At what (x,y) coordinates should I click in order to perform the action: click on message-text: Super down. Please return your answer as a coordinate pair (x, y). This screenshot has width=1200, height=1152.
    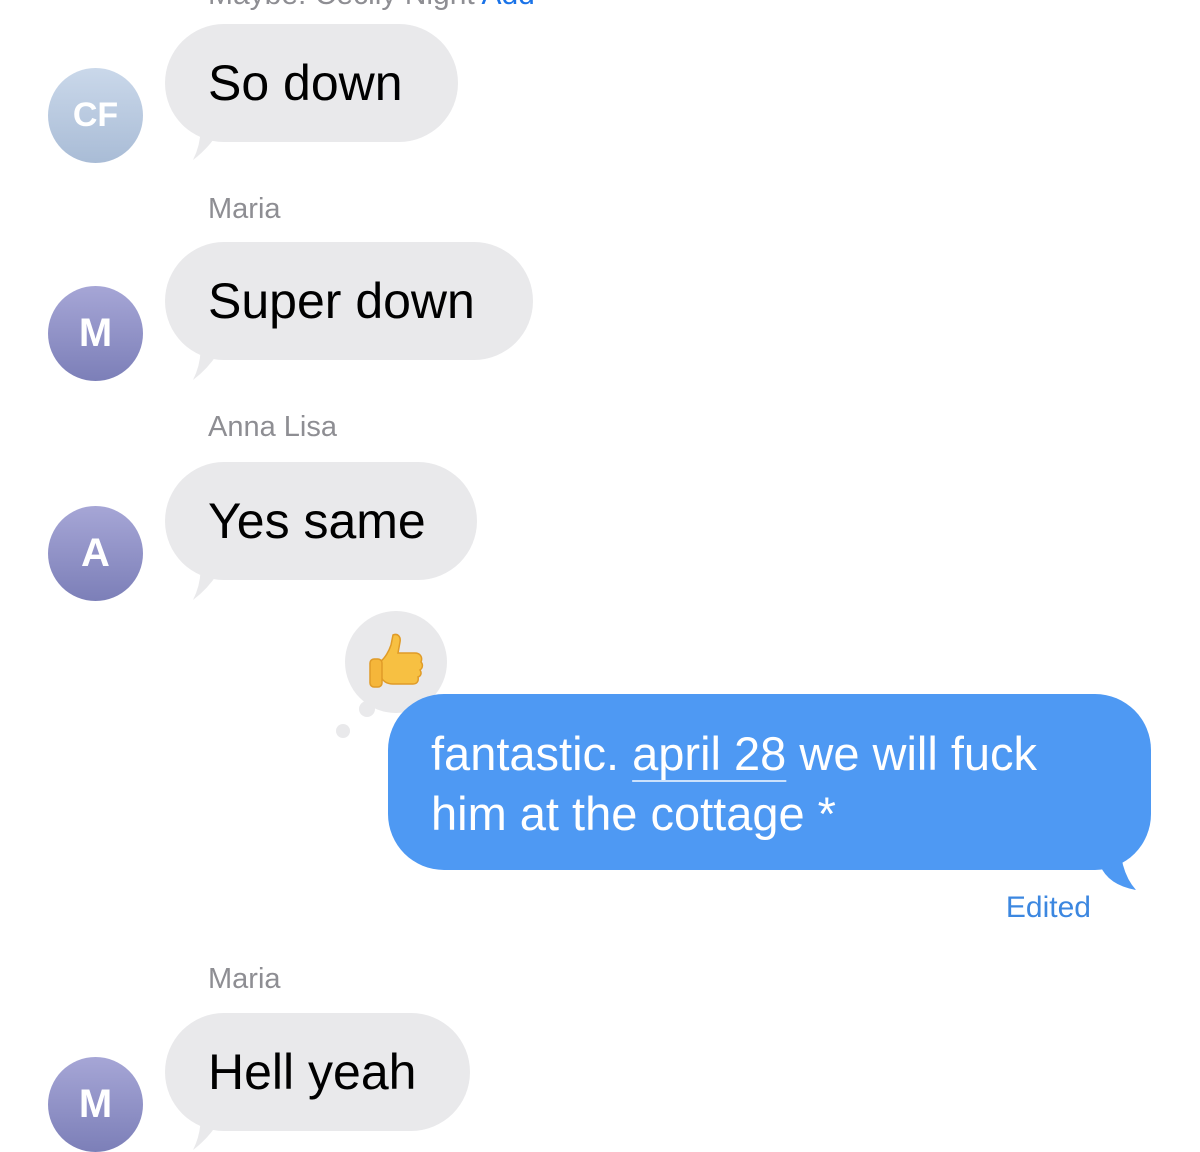
    Looking at the image, I should click on (341, 301).